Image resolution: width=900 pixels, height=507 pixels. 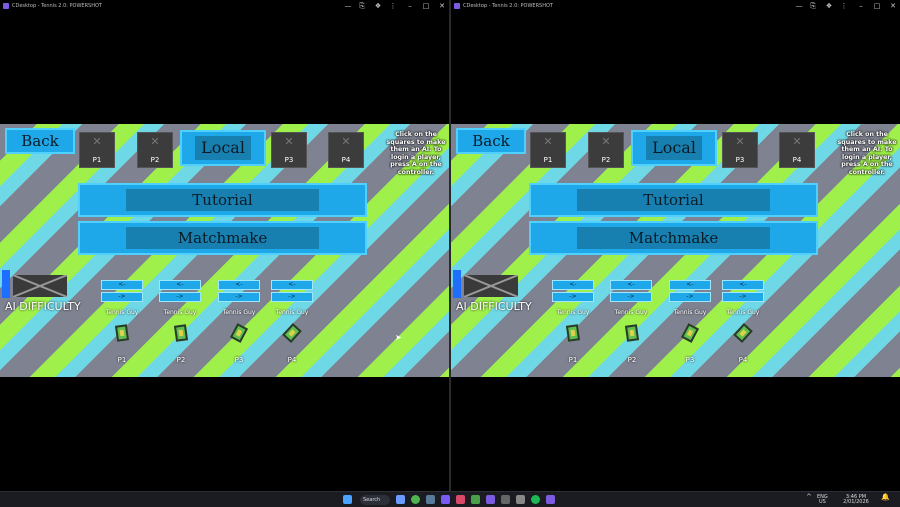 I want to click on mouse-cursor-icon: ➤, so click(x=398, y=337).